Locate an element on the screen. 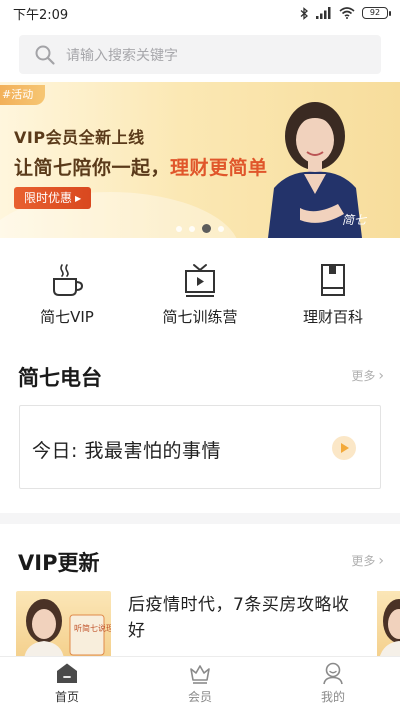 This screenshot has height=711, width=400. nav-label: 会员 is located at coordinates (199, 697).